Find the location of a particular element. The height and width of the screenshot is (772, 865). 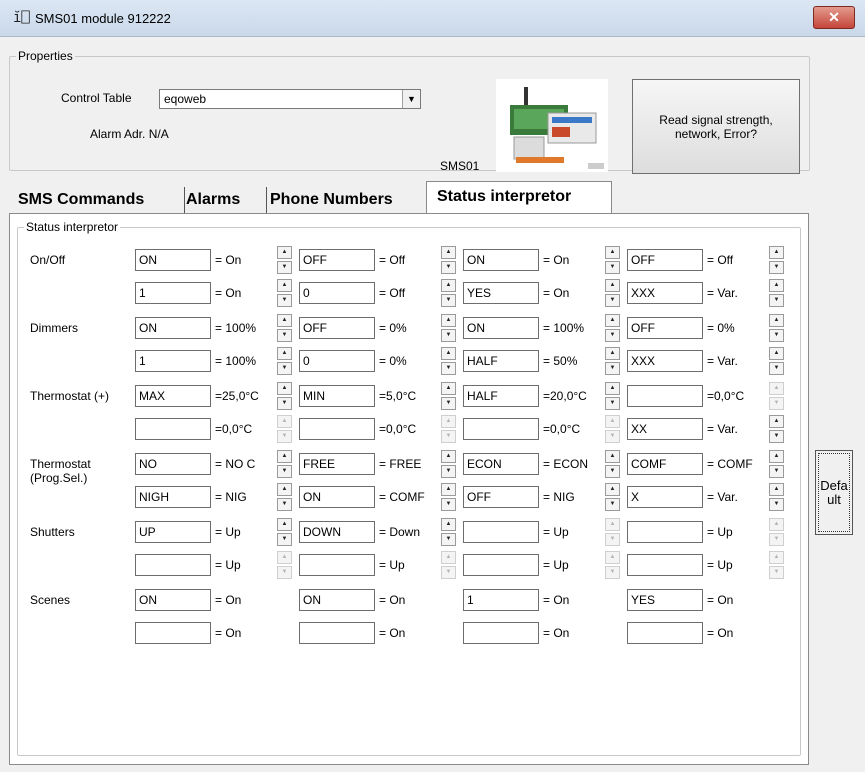

status-value-input: XXX is located at coordinates (665, 361).